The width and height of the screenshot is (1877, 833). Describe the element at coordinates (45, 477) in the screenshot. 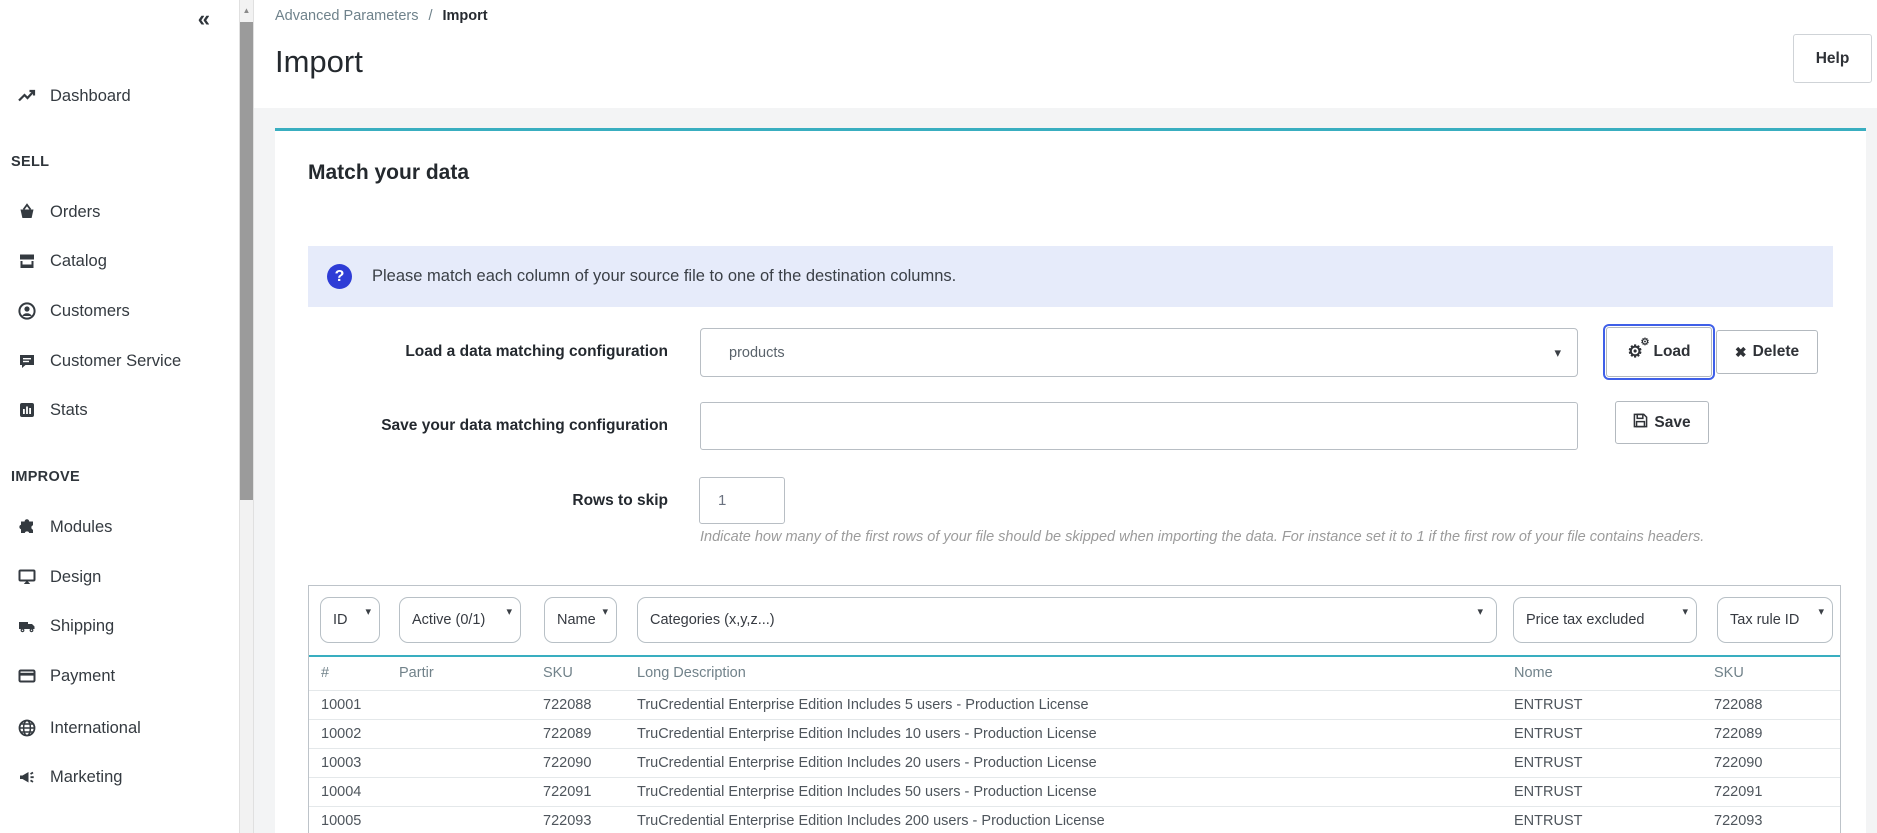

I see `sidebar-section-improve: IMPROVE` at that location.